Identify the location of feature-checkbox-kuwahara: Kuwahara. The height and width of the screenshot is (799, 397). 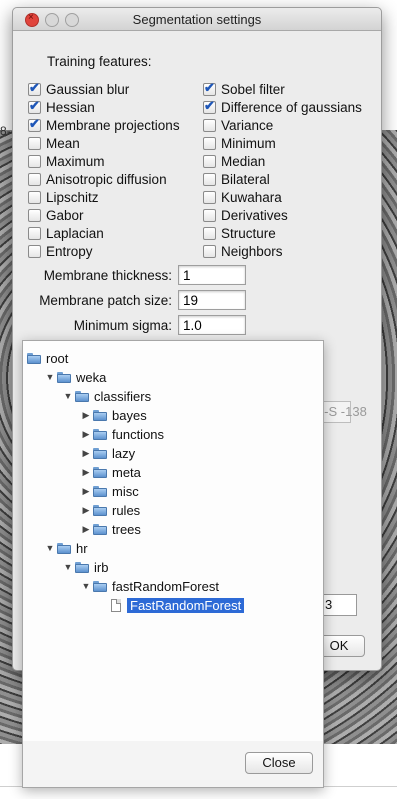
(242, 197).